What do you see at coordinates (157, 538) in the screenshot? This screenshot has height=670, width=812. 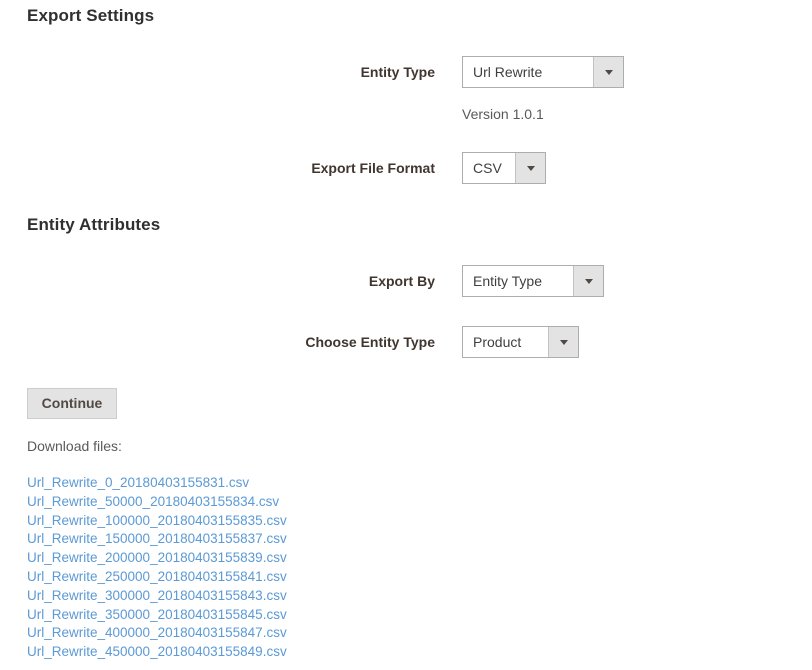 I see `download-file-link: Url_Rewrite_150000_20180403155837.csv` at bounding box center [157, 538].